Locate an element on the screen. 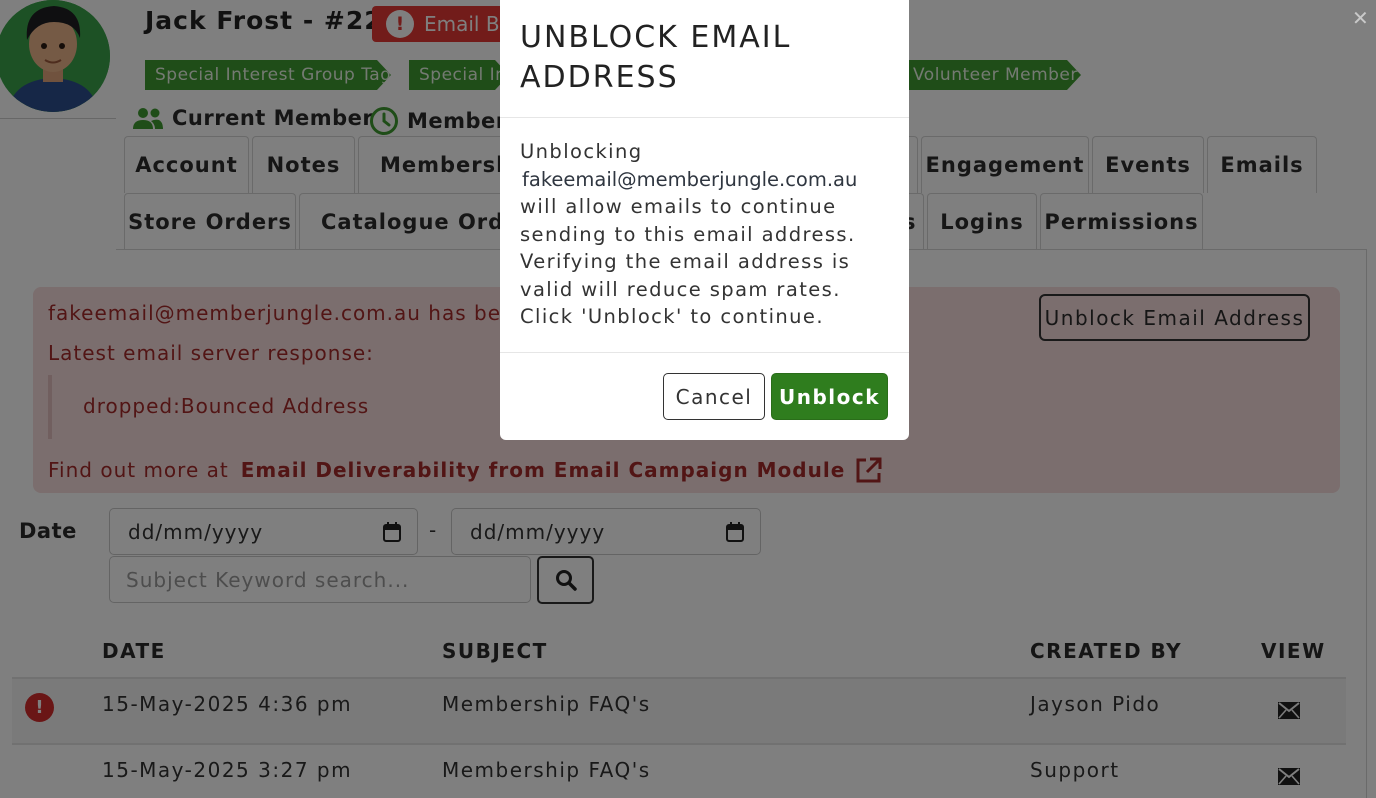 This screenshot has height=798, width=1376. modal-body-email: fakeemail@memberjungle.com.au is located at coordinates (690, 179).